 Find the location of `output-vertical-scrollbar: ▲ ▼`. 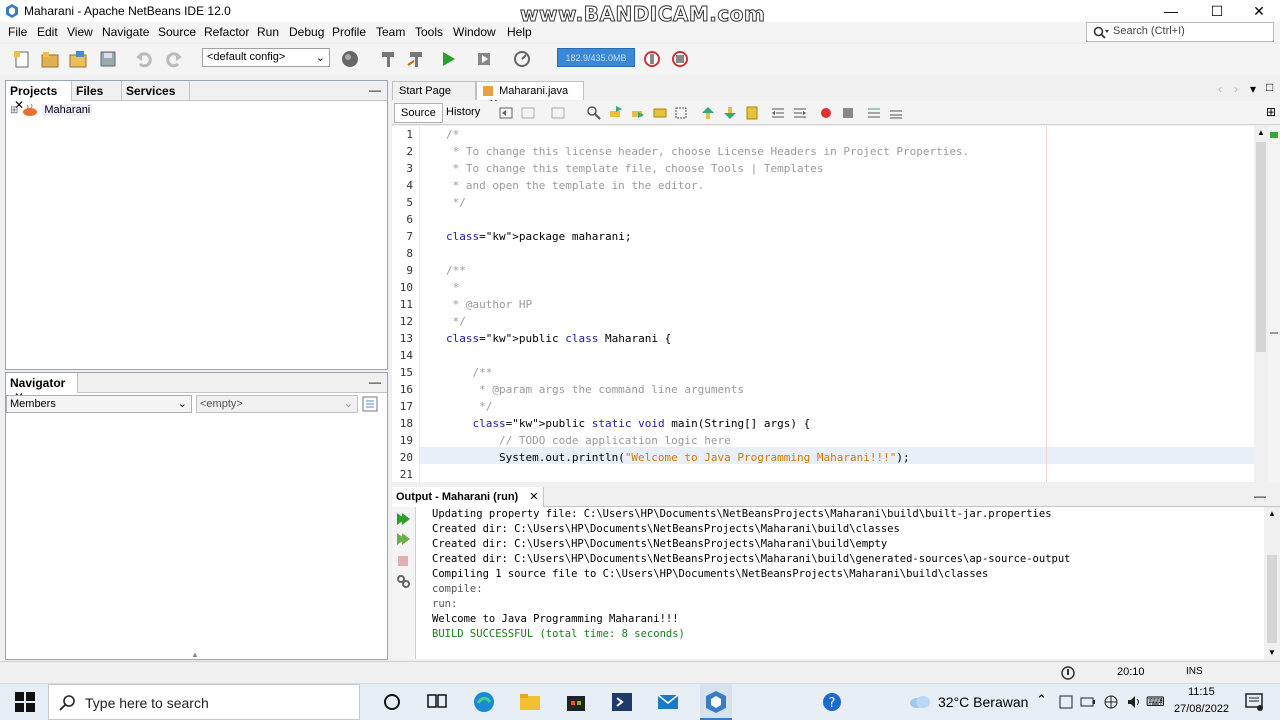

output-vertical-scrollbar: ▲ ▼ is located at coordinates (1272, 583).